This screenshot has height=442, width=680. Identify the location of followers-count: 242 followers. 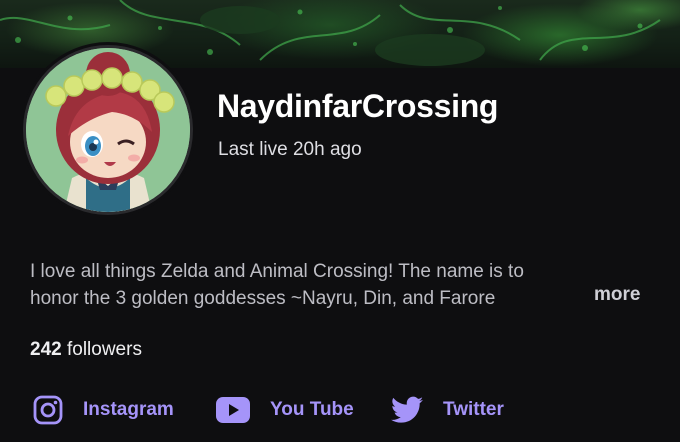
(86, 350).